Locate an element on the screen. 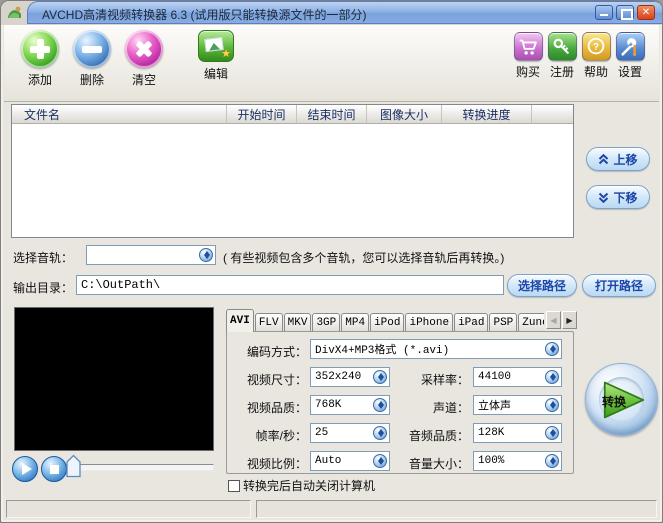 Image resolution: width=663 pixels, height=523 pixels. x-icon is located at coordinates (144, 49).